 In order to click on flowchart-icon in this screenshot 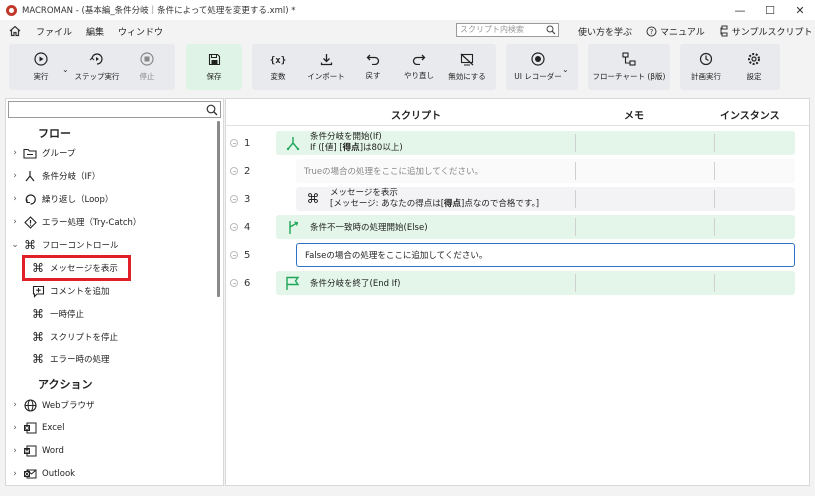, I will do `click(629, 59)`.